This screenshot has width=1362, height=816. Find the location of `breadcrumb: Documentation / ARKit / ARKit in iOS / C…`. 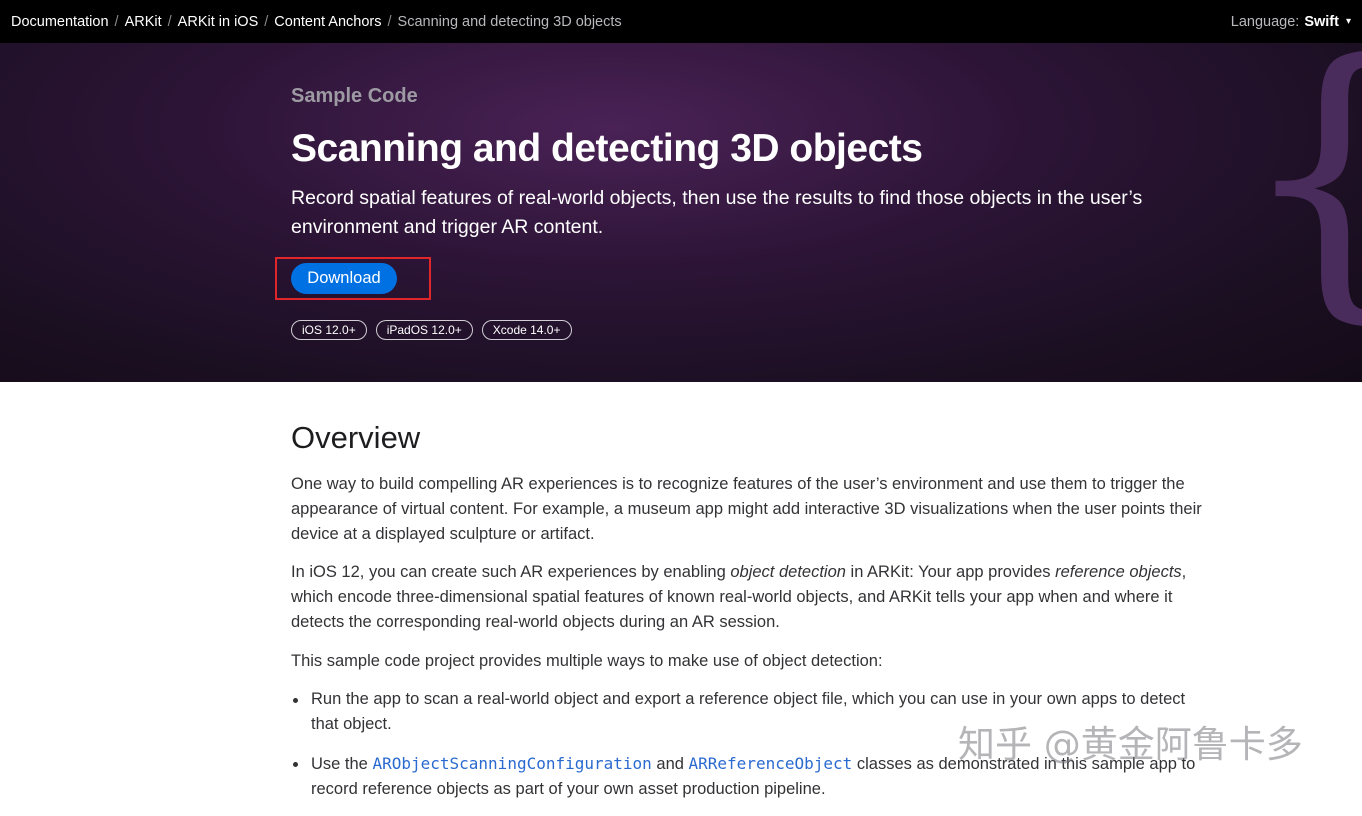

breadcrumb: Documentation / ARKit / ARKit in iOS / C… is located at coordinates (316, 22).